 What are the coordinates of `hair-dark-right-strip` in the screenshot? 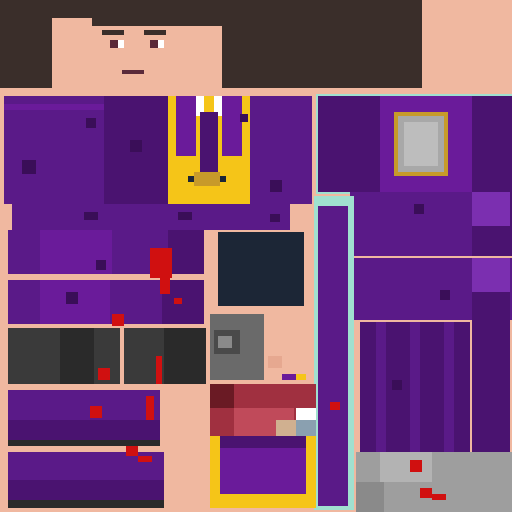 It's located at (401, 64).